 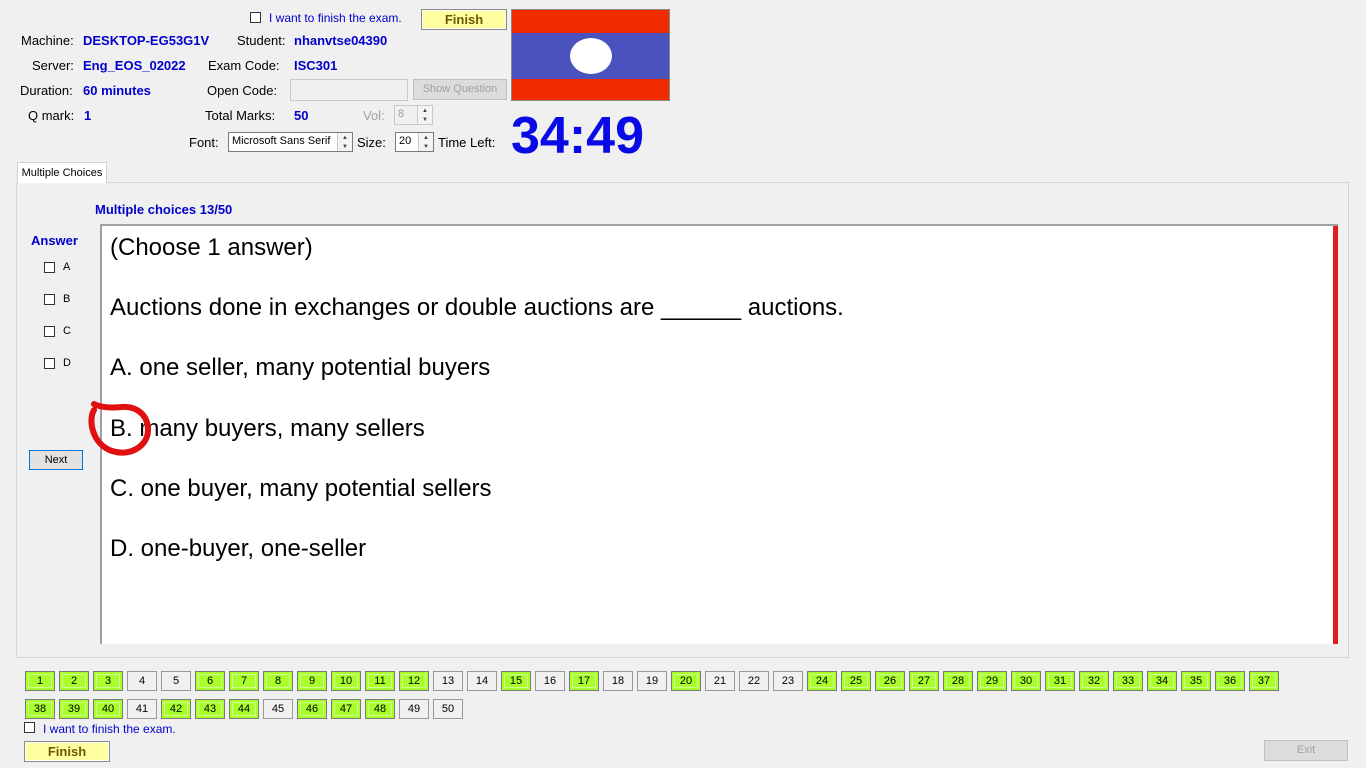 What do you see at coordinates (40, 709) in the screenshot?
I see `question-nav-button-38: 38` at bounding box center [40, 709].